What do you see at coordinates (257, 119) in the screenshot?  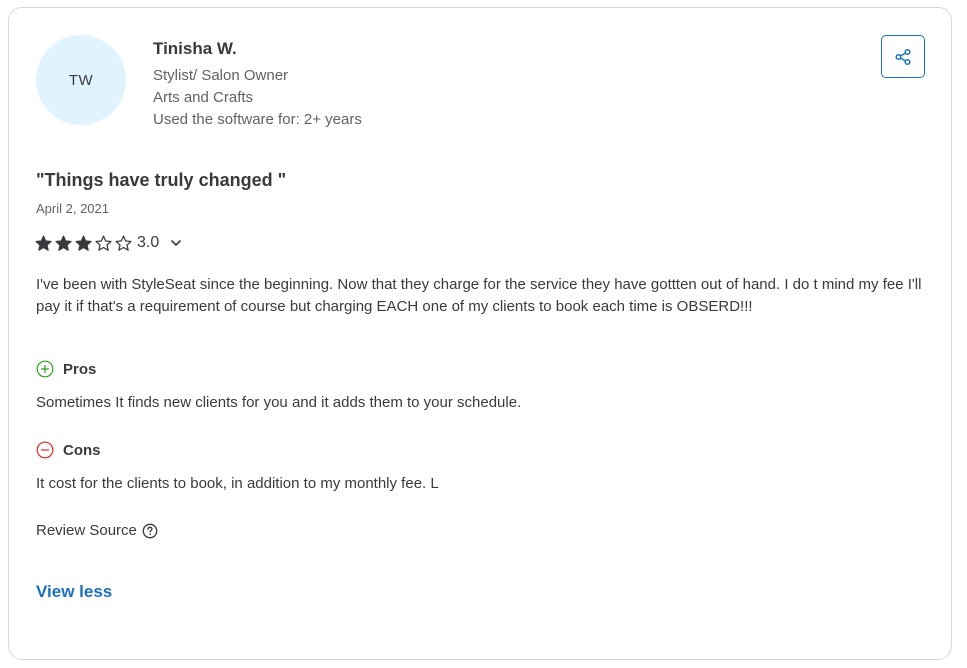 I see `reviewer-usage: Used the software for: 2+ years` at bounding box center [257, 119].